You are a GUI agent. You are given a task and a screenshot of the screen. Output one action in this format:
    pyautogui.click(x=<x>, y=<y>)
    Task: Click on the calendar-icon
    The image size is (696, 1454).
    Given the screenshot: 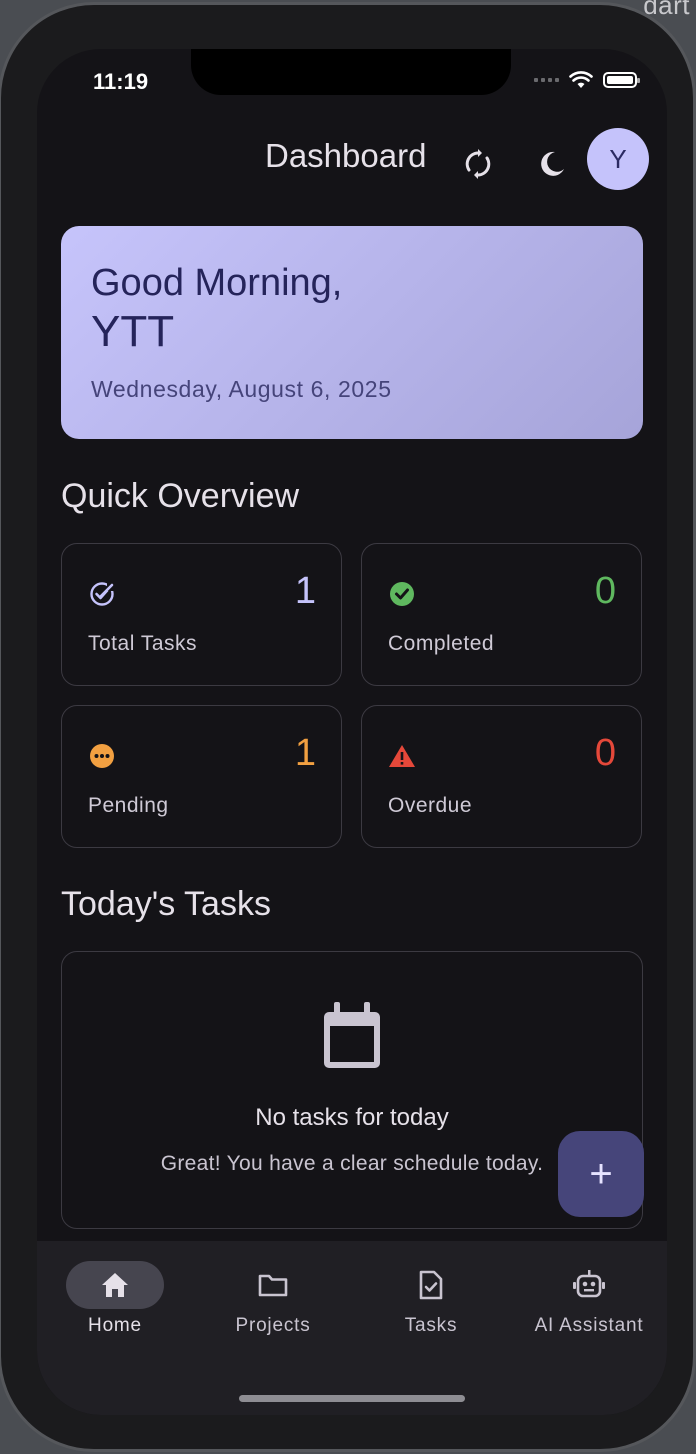 What is the action you would take?
    pyautogui.click(x=352, y=1035)
    